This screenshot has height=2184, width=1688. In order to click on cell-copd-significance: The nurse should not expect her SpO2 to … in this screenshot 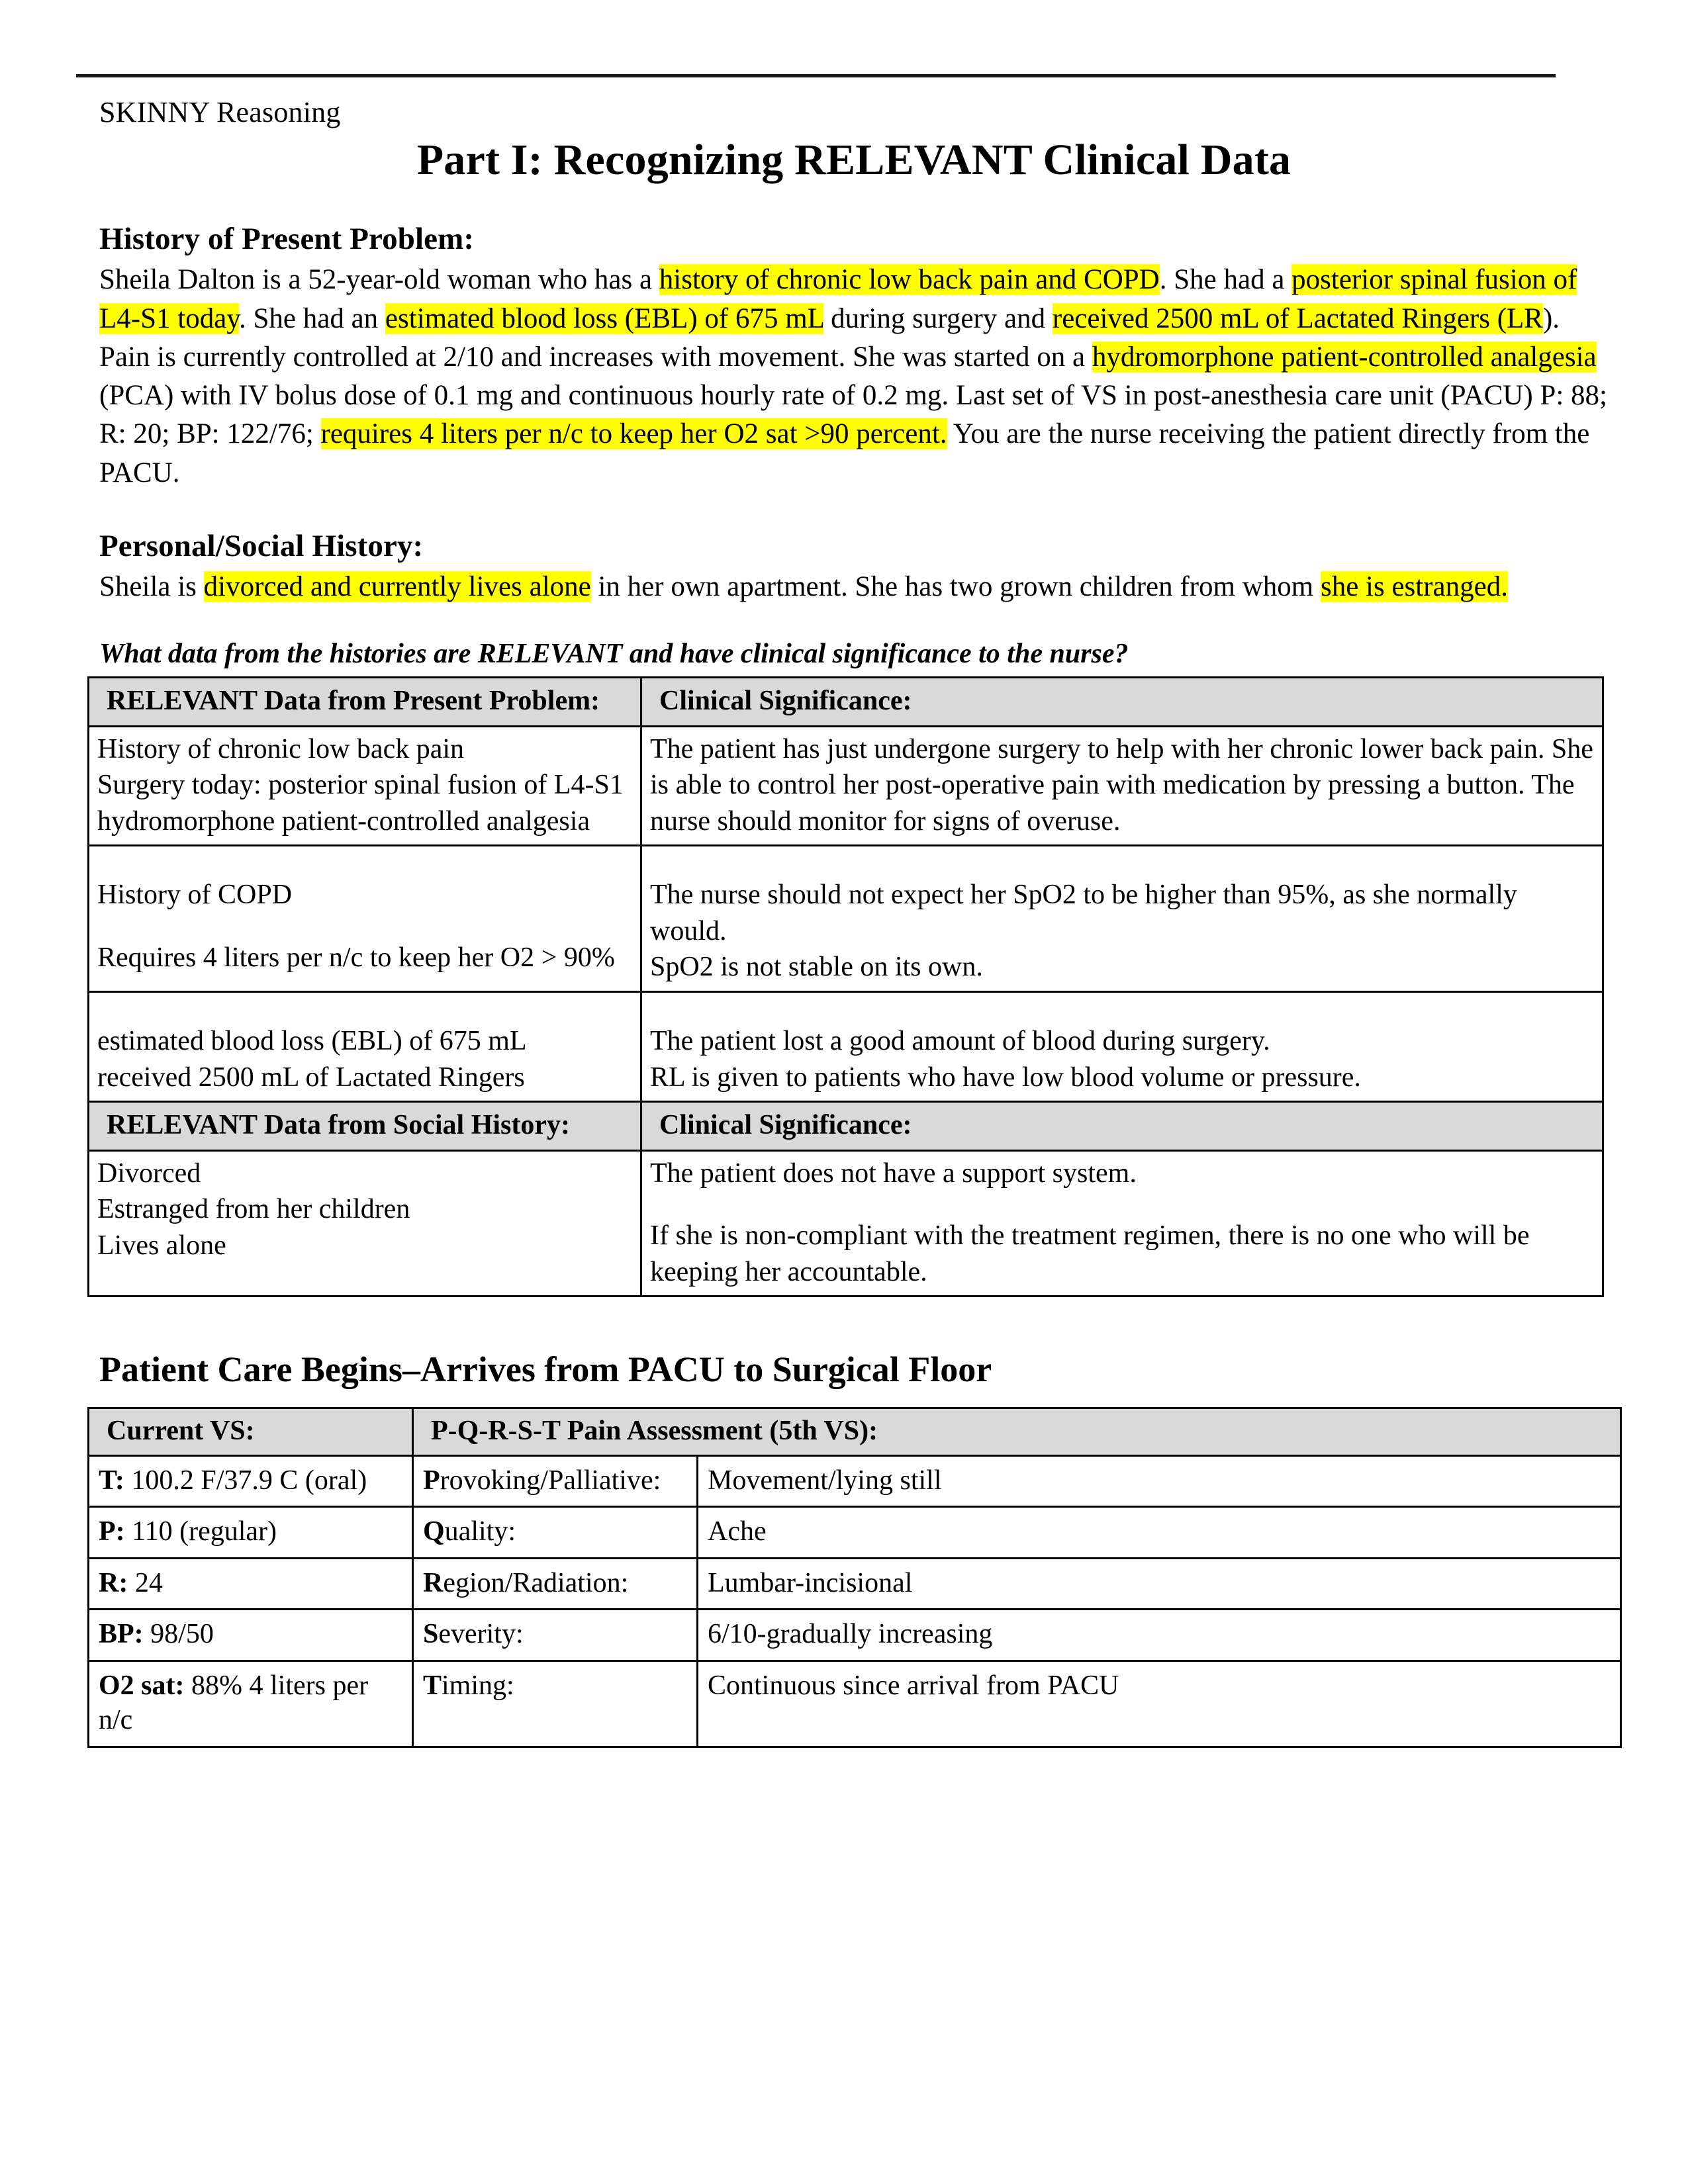, I will do `click(1122, 919)`.